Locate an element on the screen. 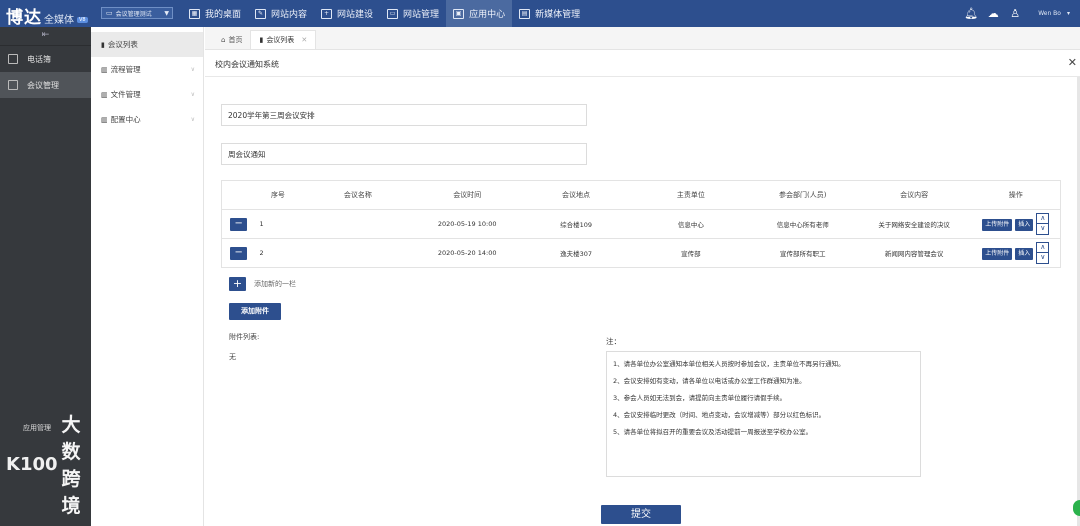  move-arrows: ∧ ∨ is located at coordinates (1043, 224).